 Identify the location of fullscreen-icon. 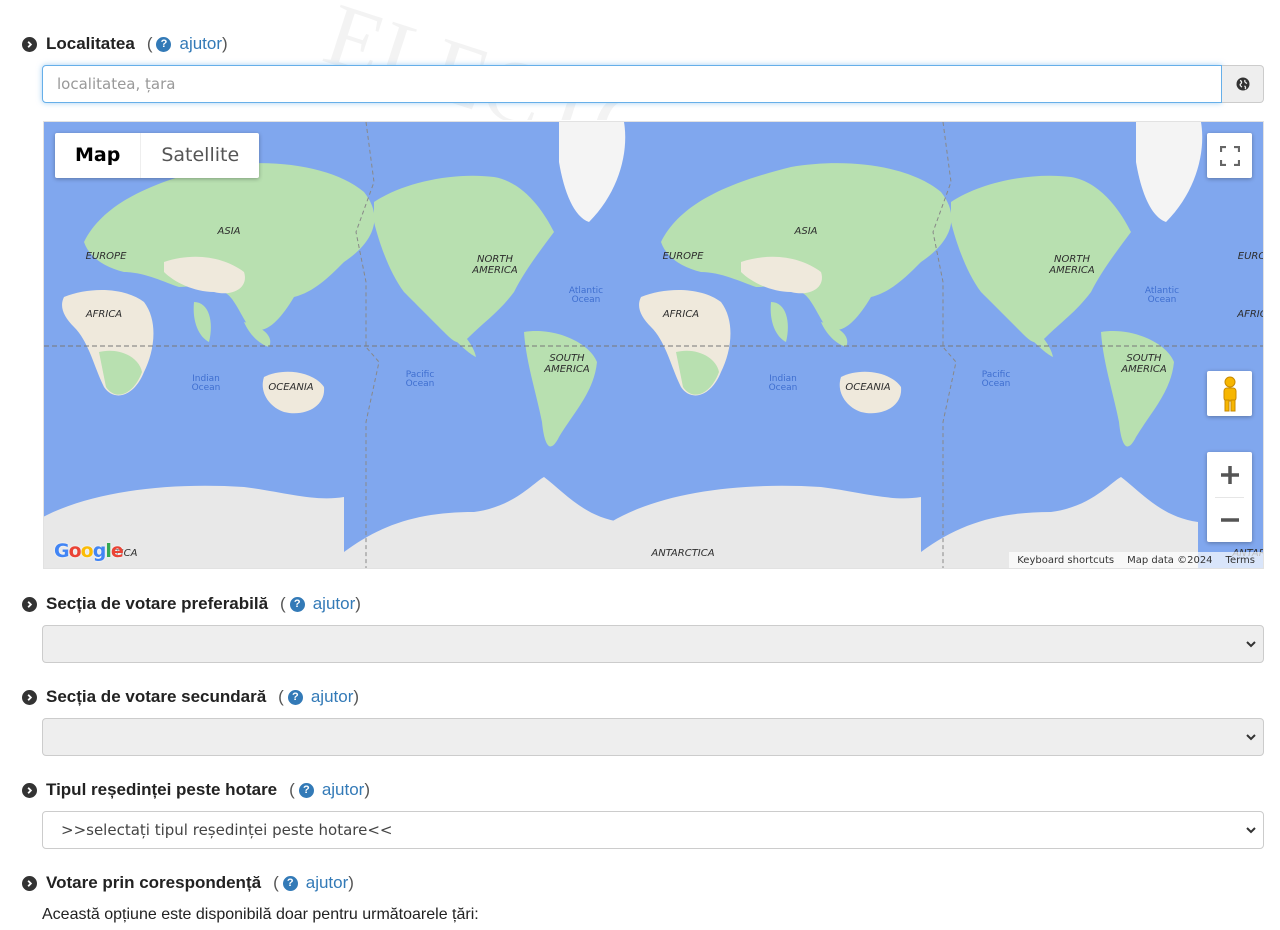
(1229, 155).